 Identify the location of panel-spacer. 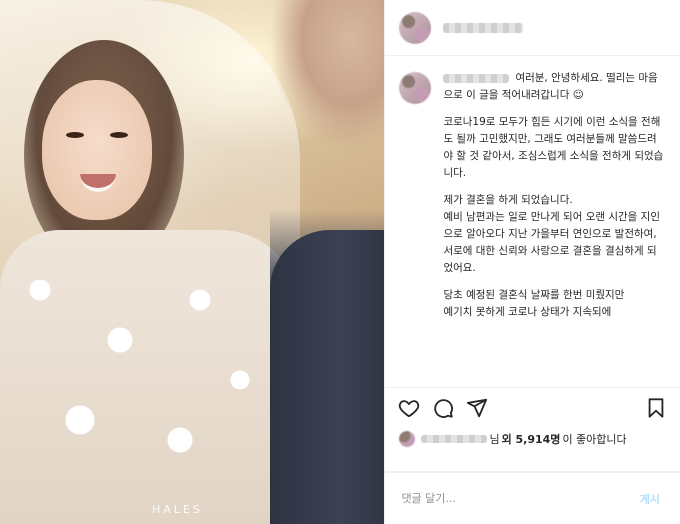
(532, 461).